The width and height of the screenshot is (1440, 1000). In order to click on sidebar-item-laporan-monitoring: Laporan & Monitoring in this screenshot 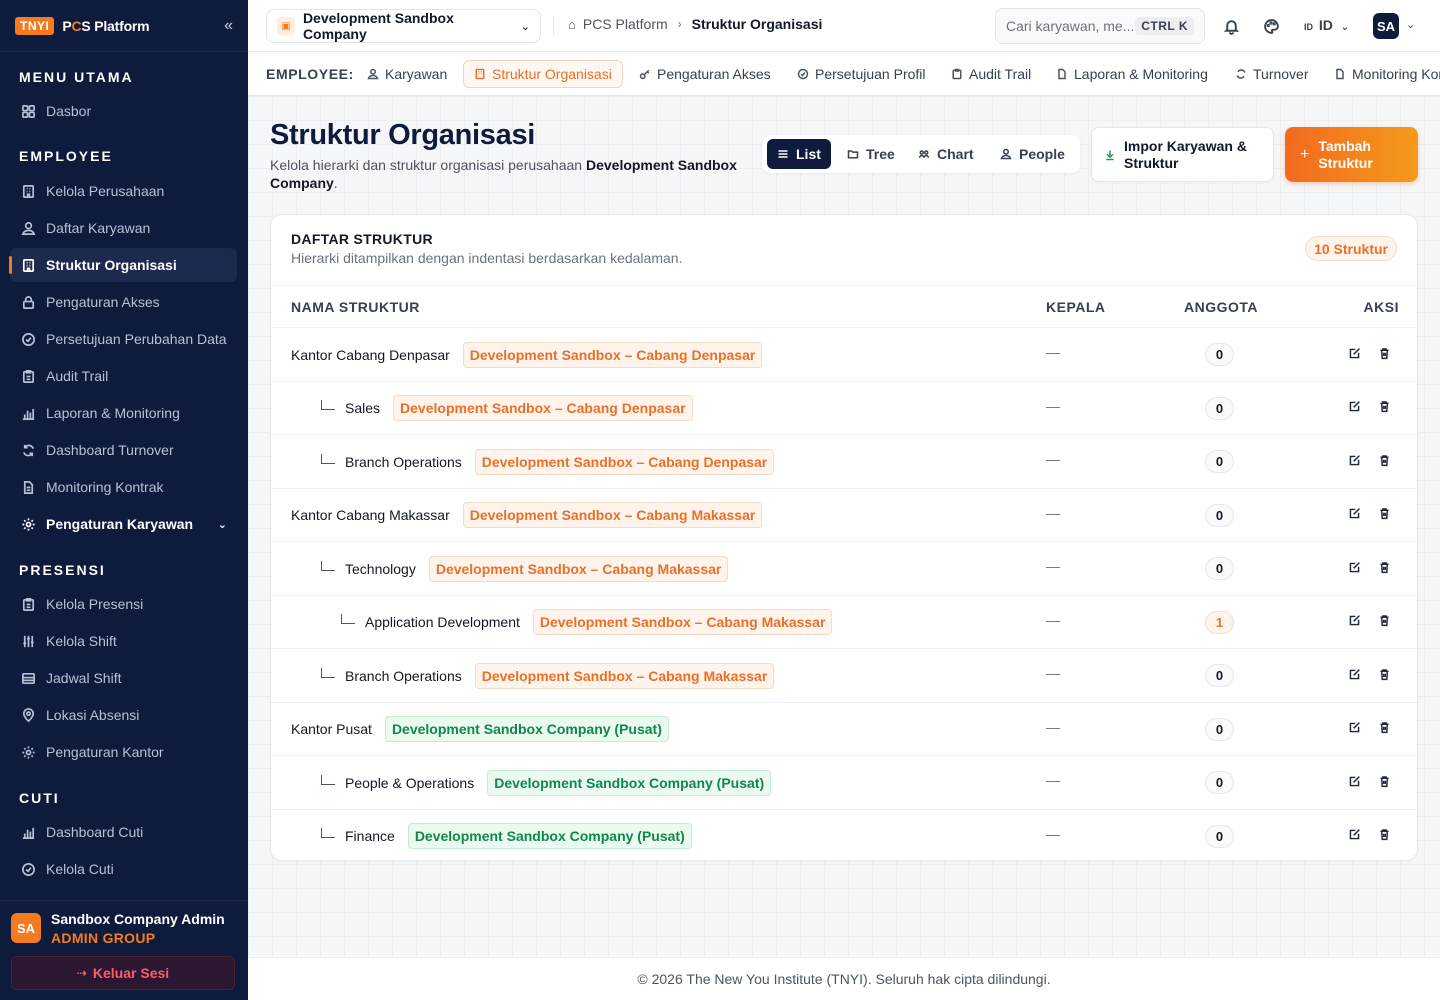, I will do `click(123, 413)`.